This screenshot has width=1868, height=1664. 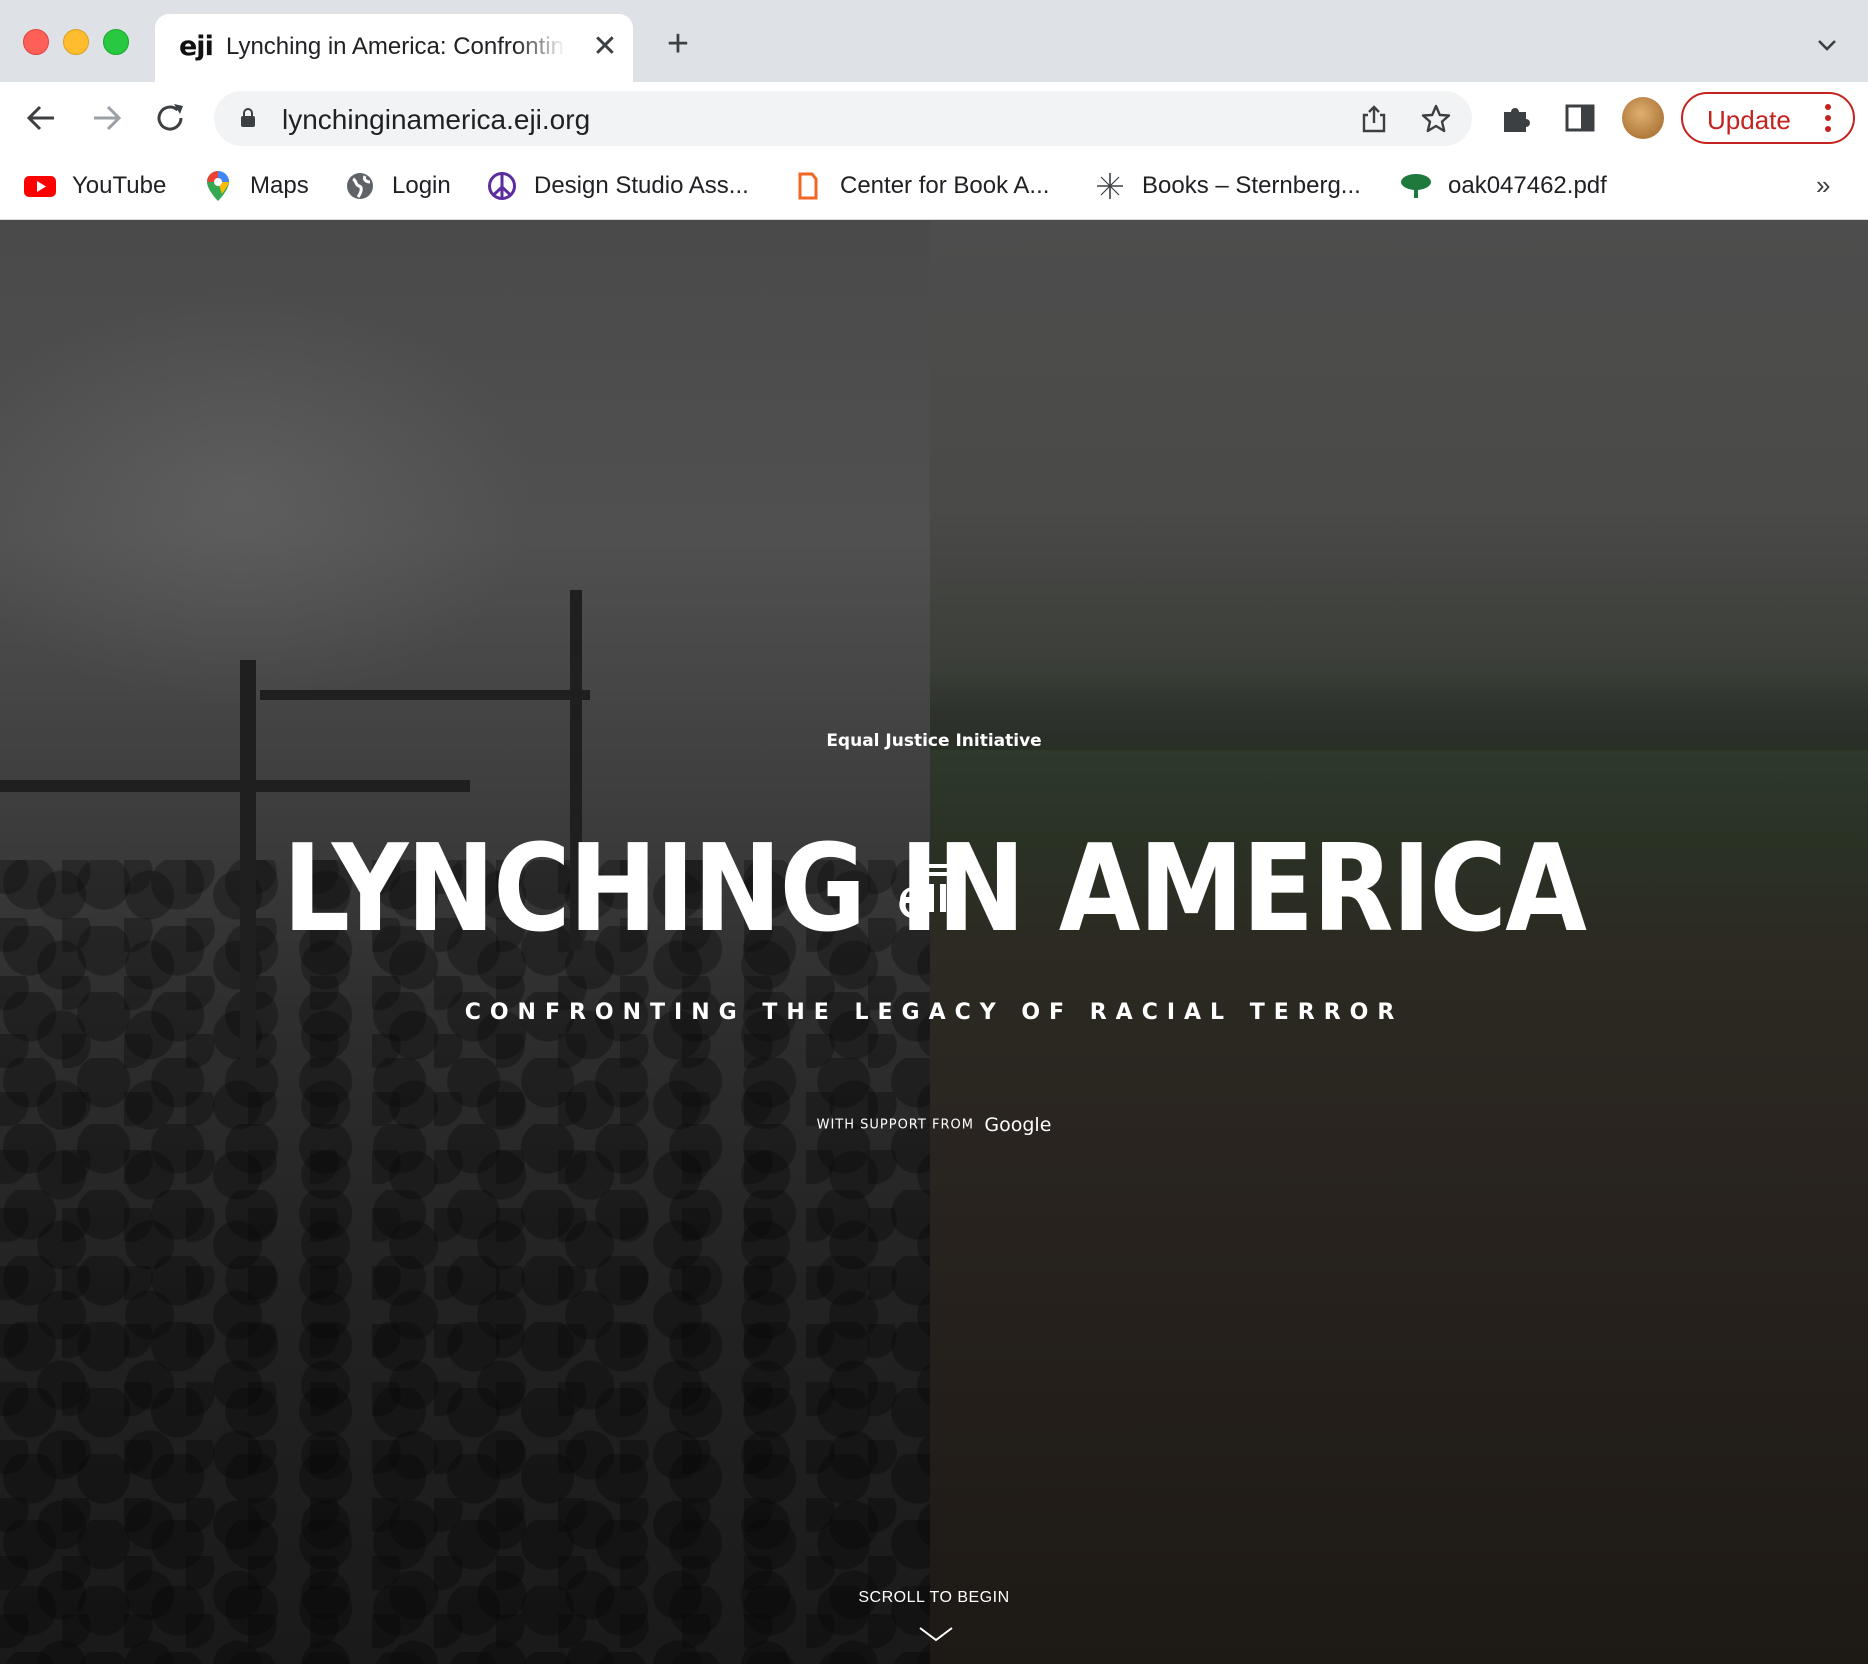 I want to click on more-menu-dots-icon, so click(x=1828, y=118).